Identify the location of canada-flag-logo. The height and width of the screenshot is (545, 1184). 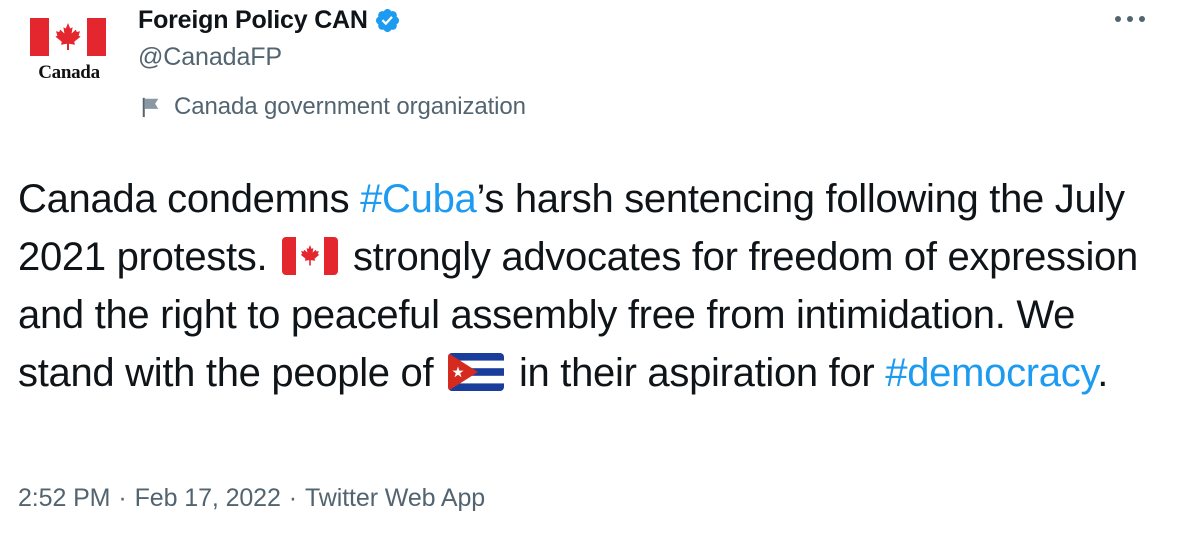
(68, 37).